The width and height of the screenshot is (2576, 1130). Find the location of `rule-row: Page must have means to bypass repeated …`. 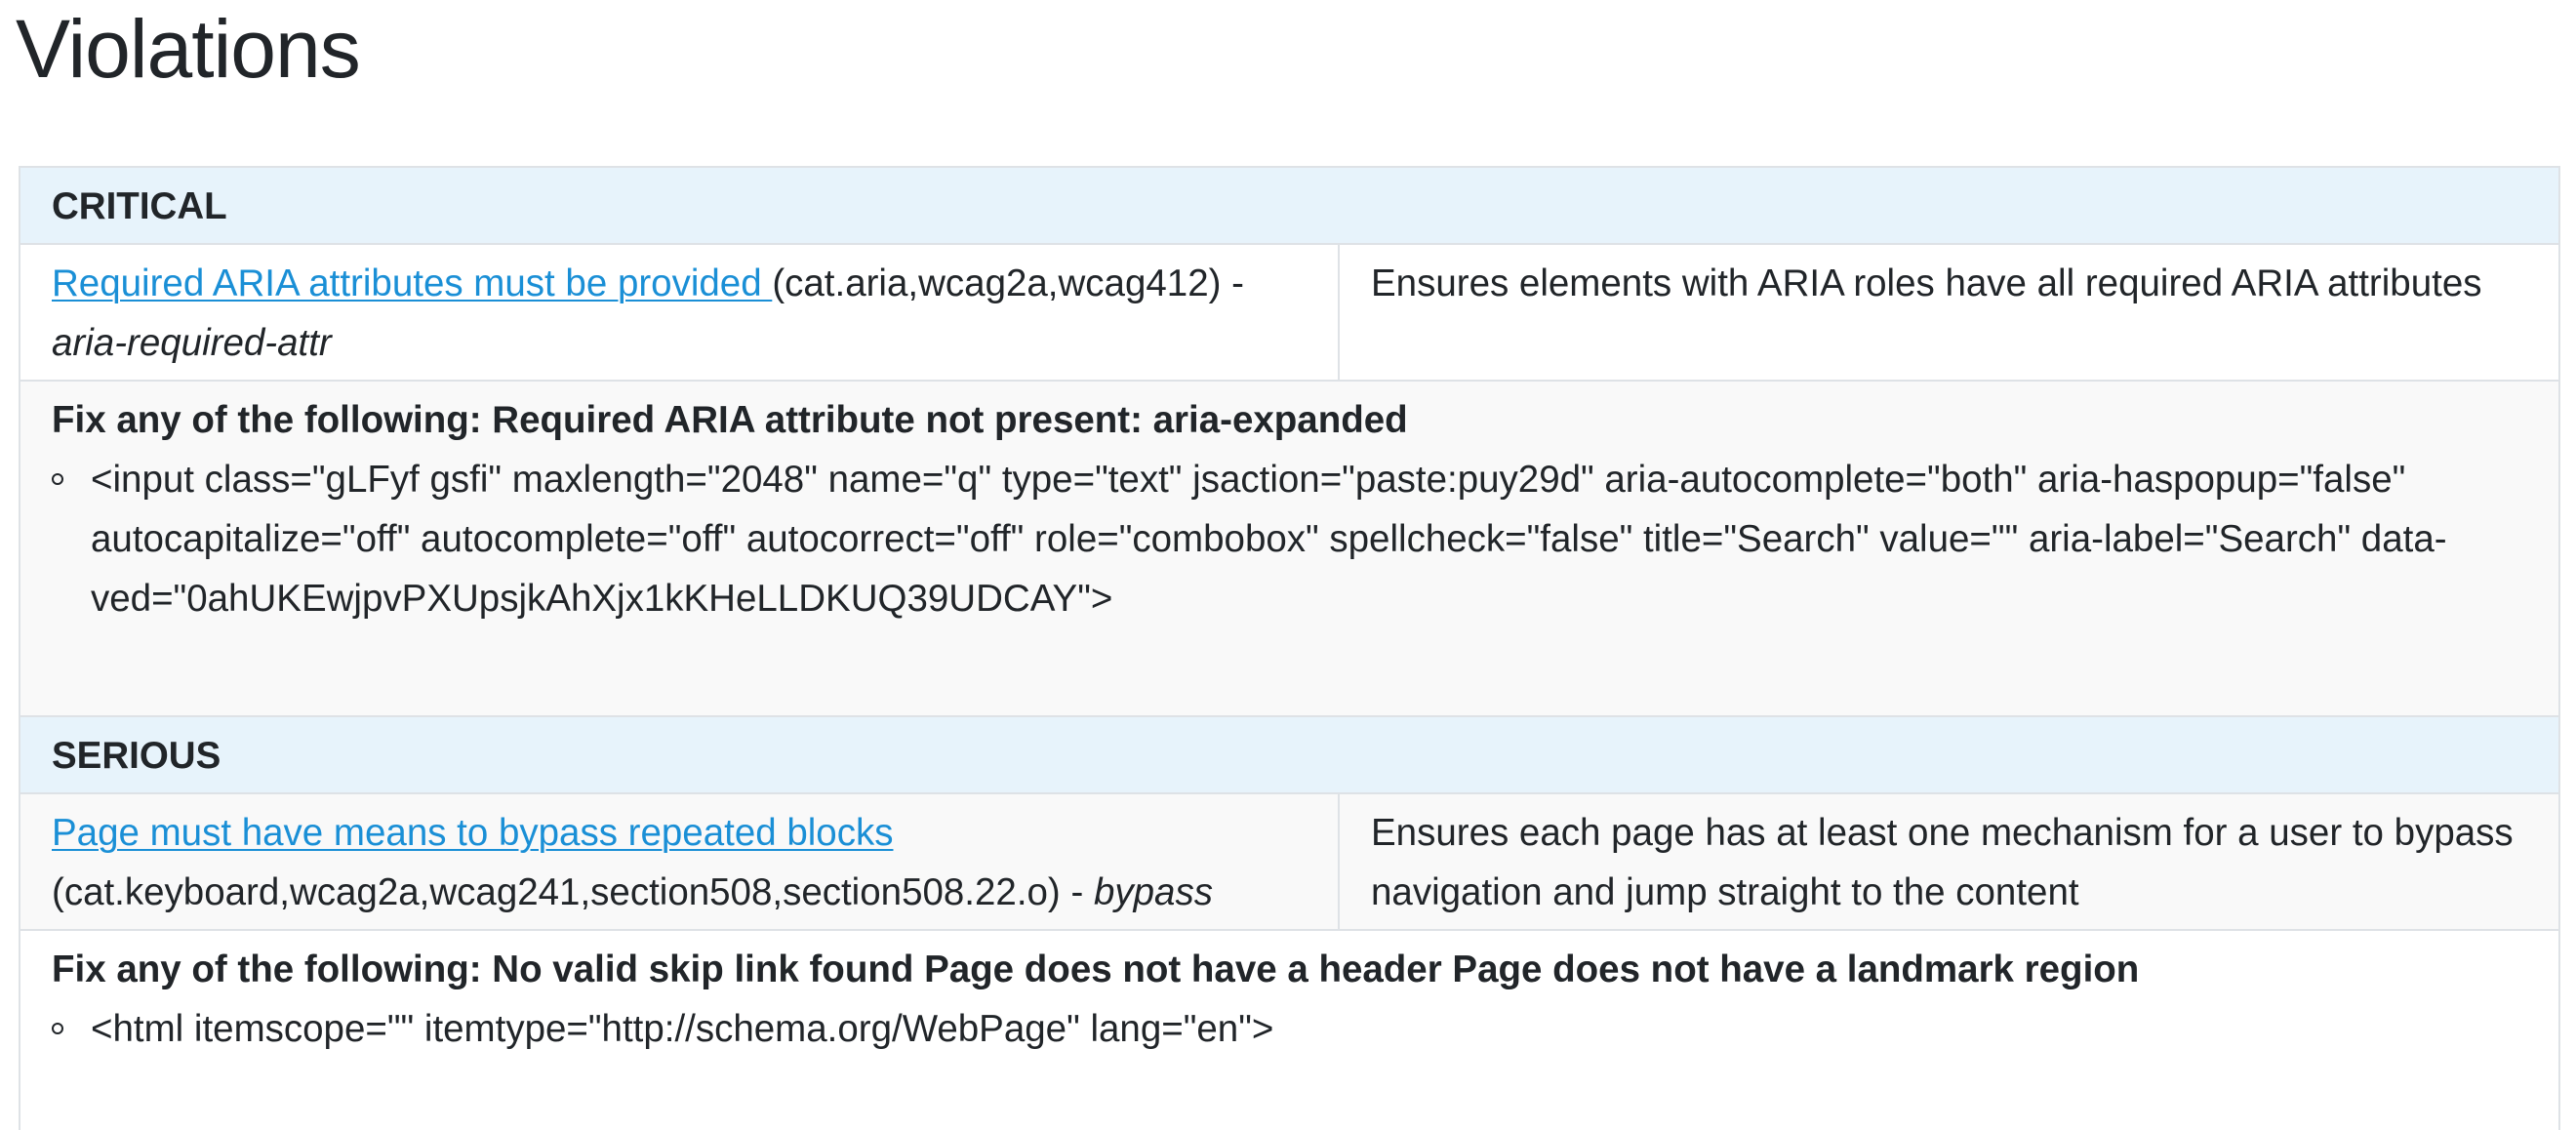

rule-row: Page must have means to bypass repeated … is located at coordinates (1289, 862).